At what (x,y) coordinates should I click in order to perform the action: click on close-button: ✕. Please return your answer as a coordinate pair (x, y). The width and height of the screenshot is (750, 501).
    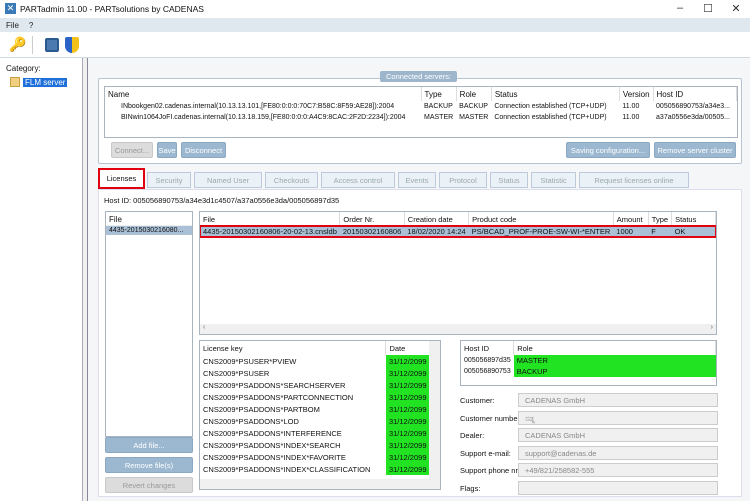
    Looking at the image, I should click on (736, 9).